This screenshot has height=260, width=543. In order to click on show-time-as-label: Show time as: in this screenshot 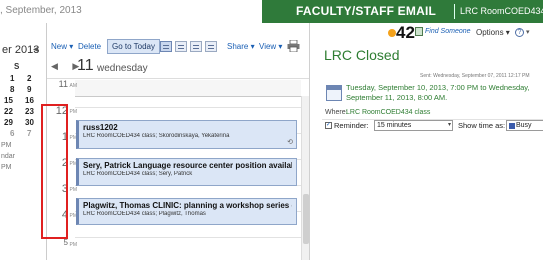, I will do `click(482, 125)`.